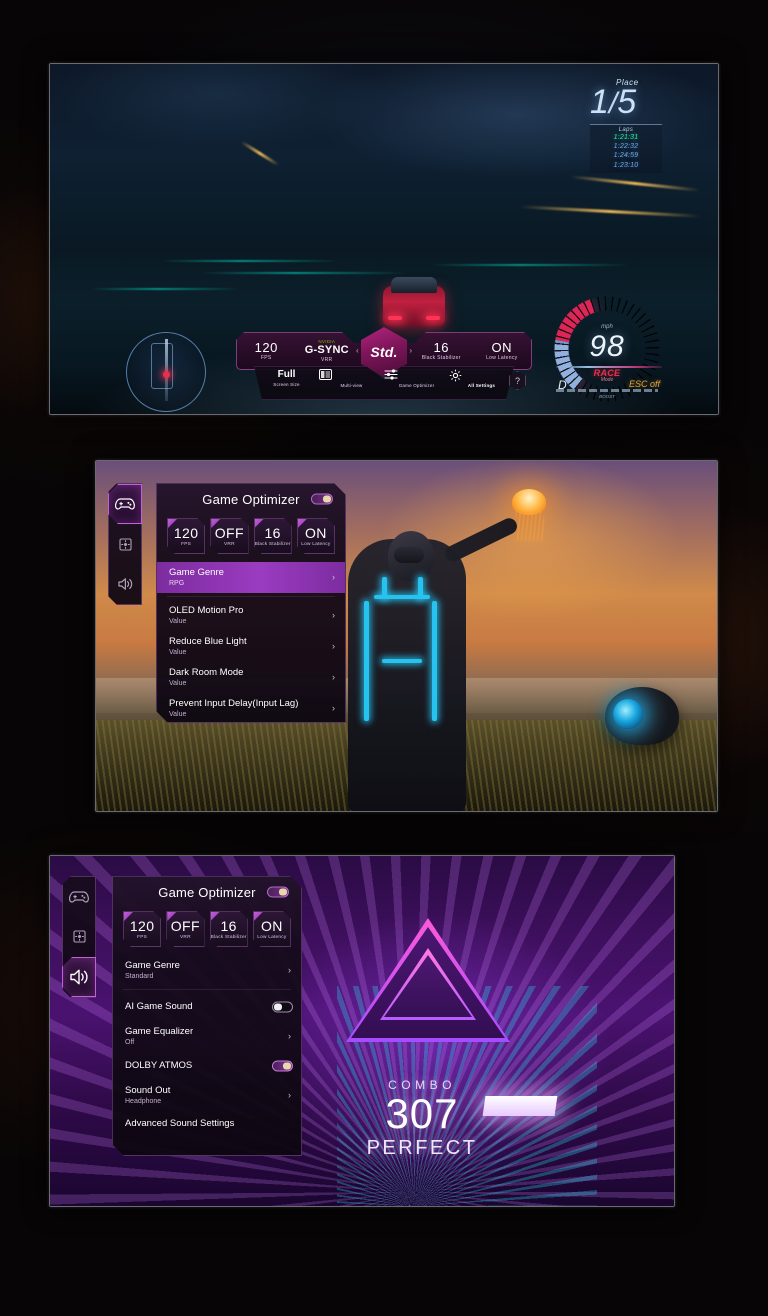  What do you see at coordinates (207, 1066) in the screenshot?
I see `menu-item-dolby-atmos: DOLBY ATMOS` at bounding box center [207, 1066].